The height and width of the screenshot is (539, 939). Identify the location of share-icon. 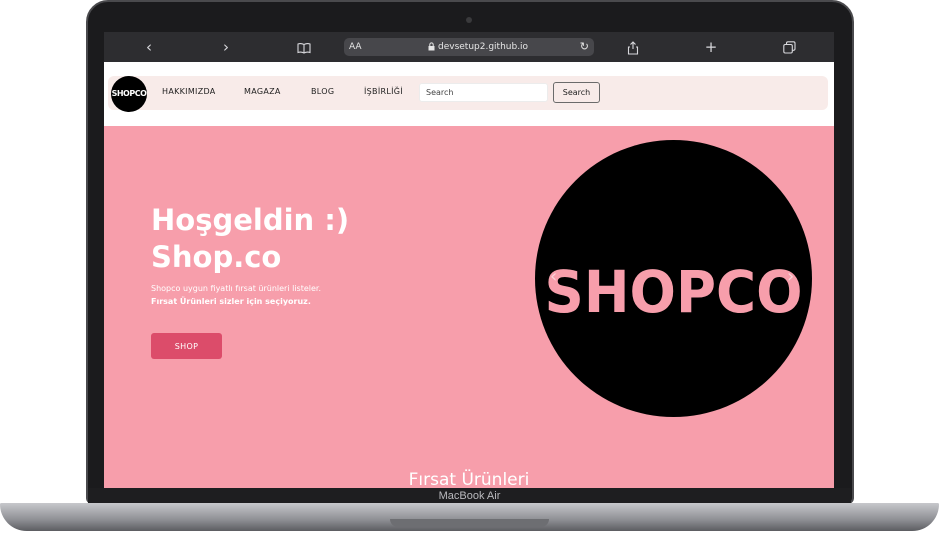
(633, 47).